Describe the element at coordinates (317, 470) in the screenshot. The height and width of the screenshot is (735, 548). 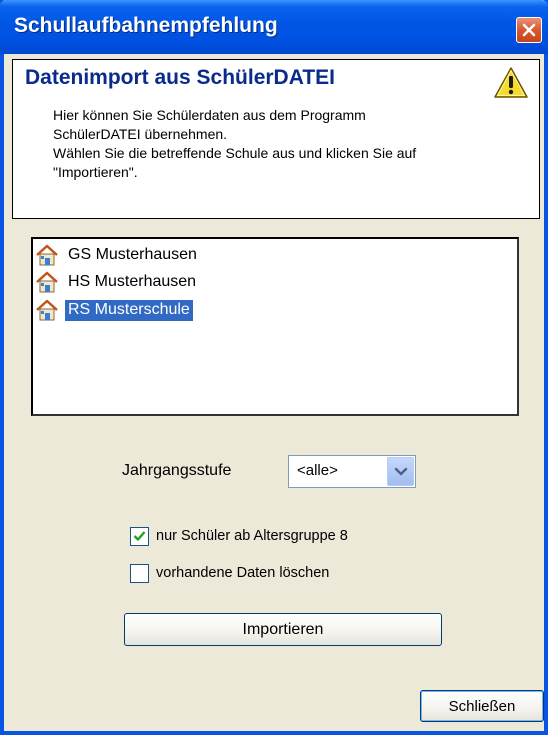
I see `jahrgangsstufe-value: <alle>` at that location.